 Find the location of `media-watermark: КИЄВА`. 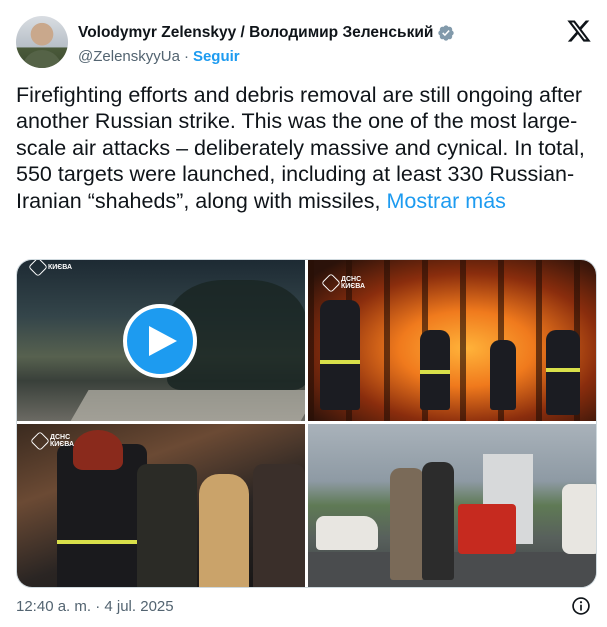

media-watermark: КИЄВА is located at coordinates (50, 268).